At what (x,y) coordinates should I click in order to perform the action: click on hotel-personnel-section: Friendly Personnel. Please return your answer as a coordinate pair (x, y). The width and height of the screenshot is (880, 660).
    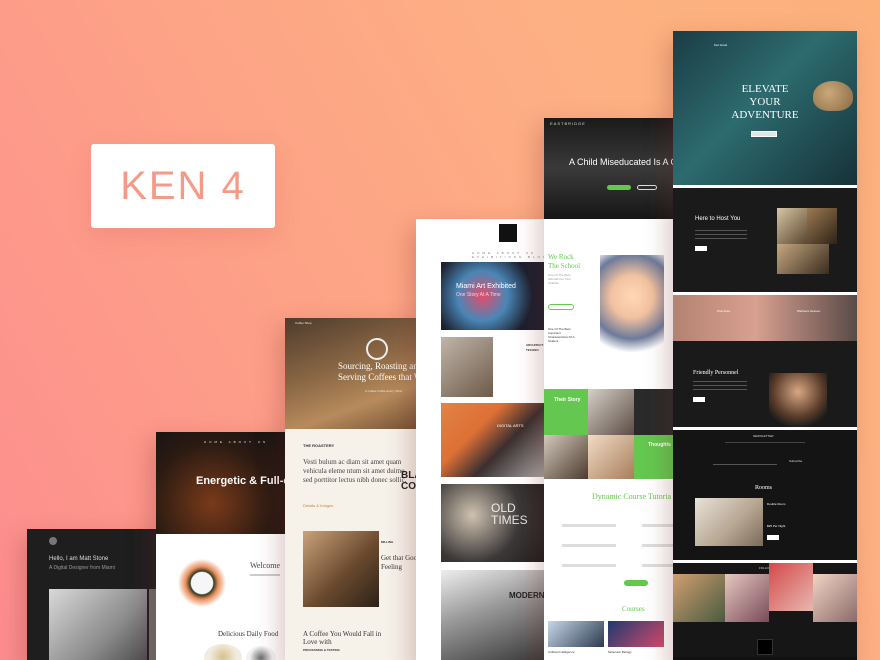
    Looking at the image, I should click on (765, 384).